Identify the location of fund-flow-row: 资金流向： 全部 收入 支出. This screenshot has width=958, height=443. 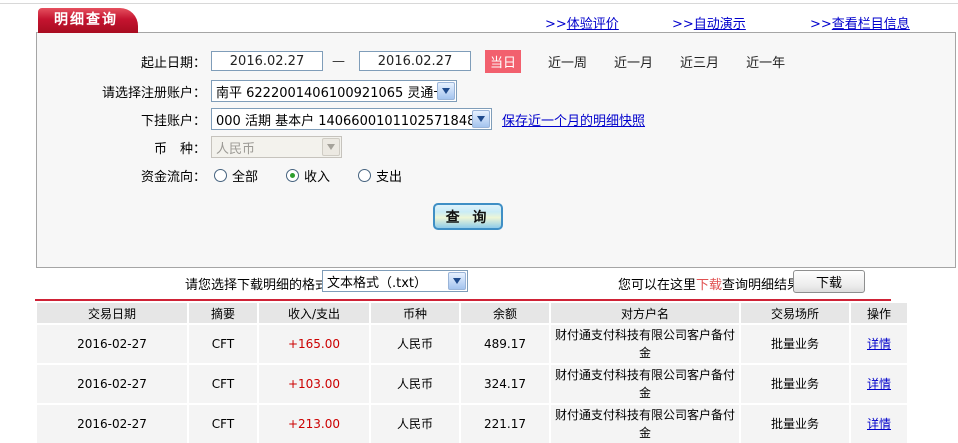
(219, 175).